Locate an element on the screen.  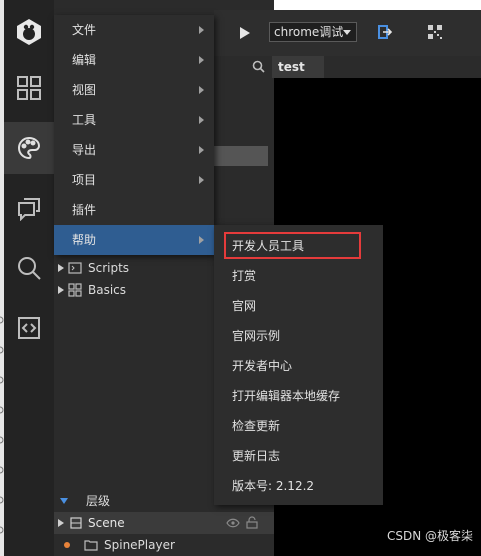
scene-icon is located at coordinates (76, 523).